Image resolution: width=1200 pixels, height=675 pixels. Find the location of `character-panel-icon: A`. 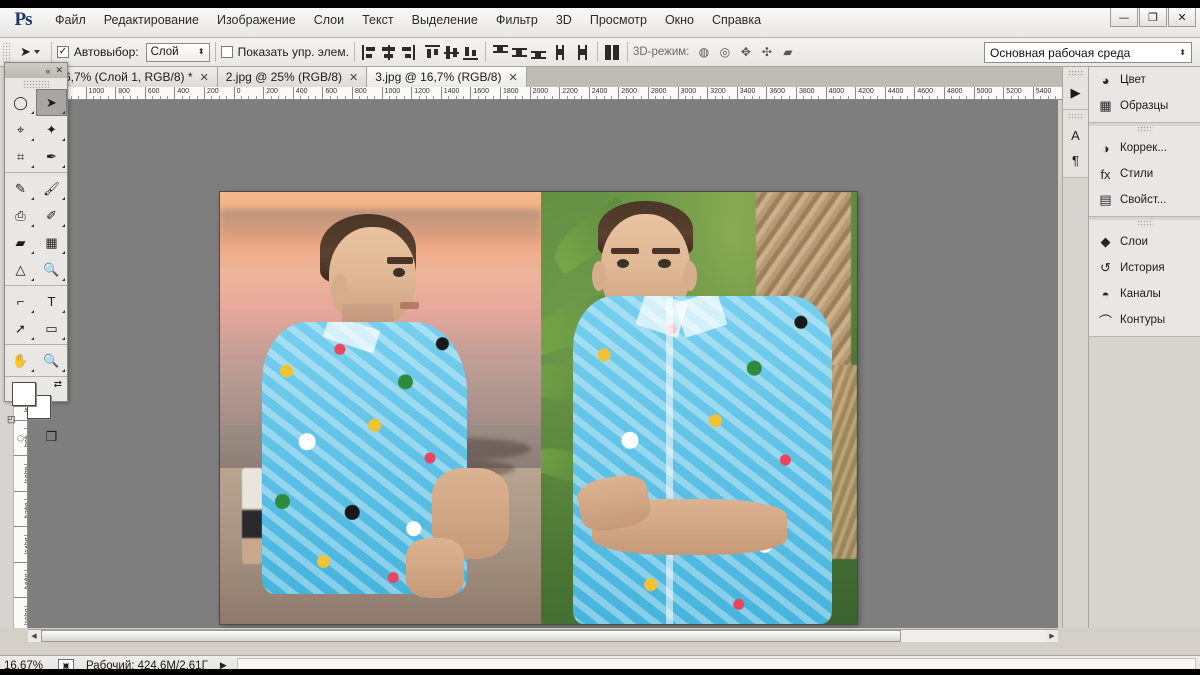

character-panel-icon: A is located at coordinates (1075, 135).